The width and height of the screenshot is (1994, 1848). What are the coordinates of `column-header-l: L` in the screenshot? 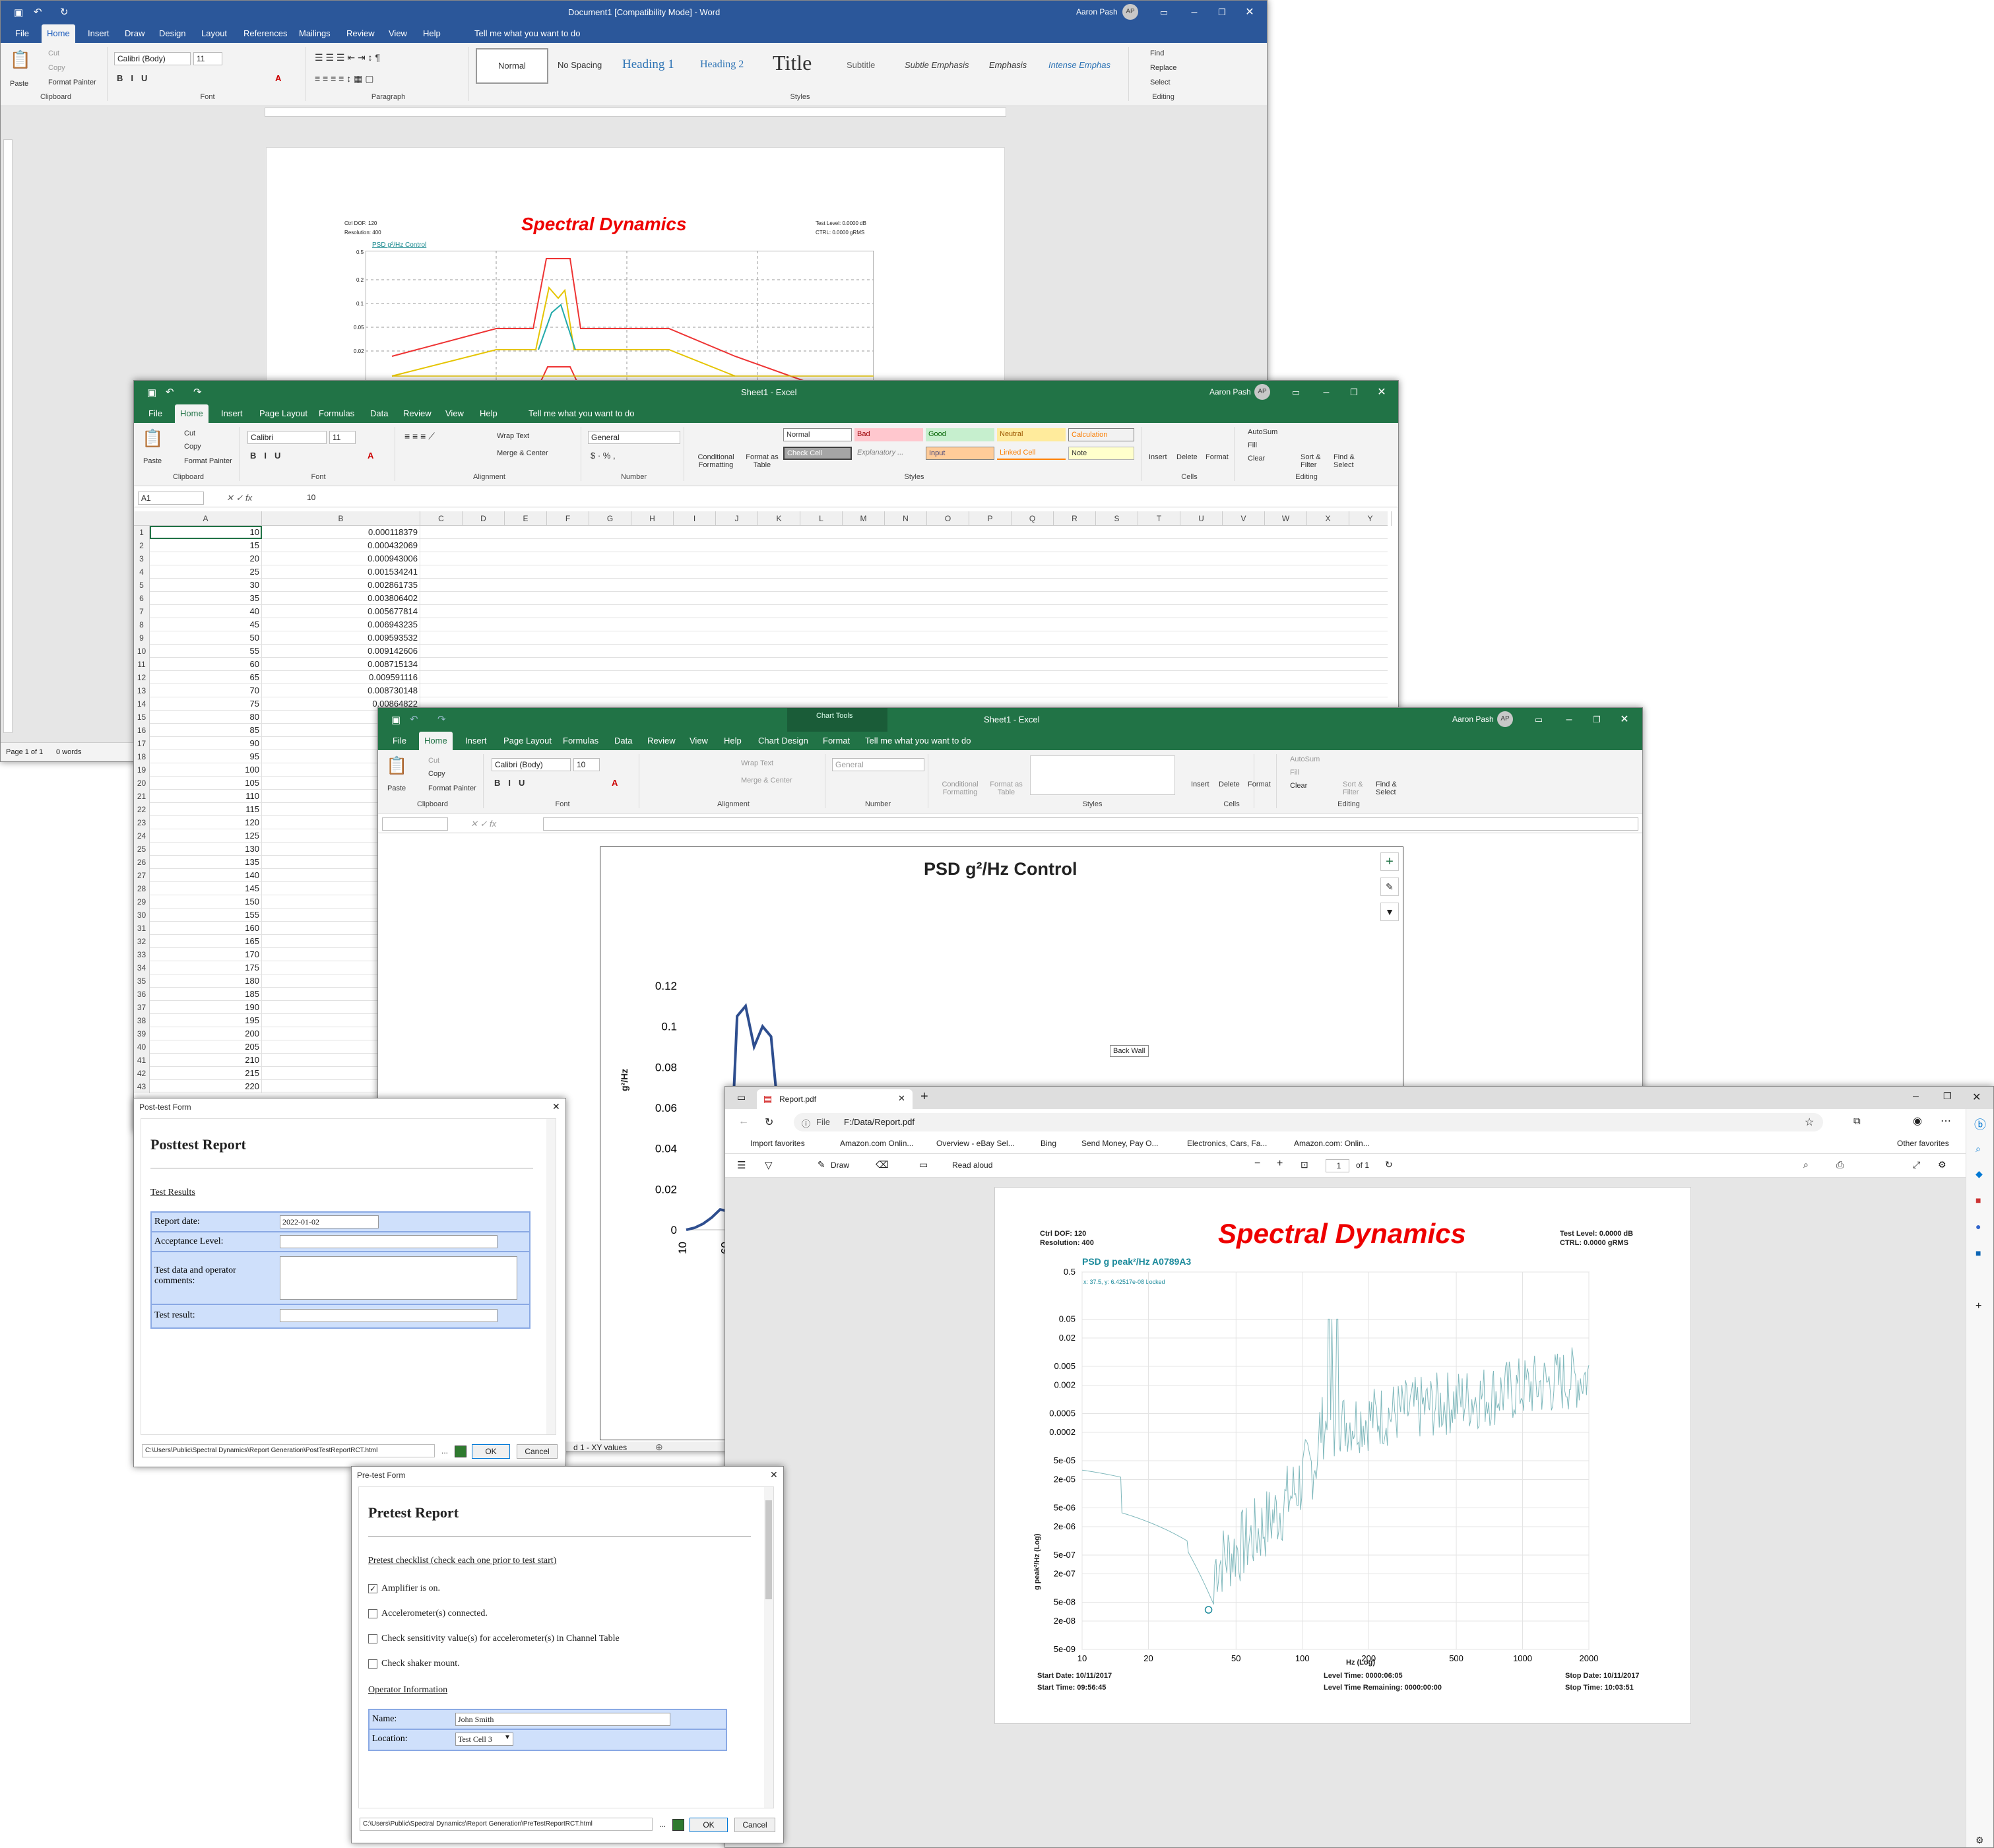 It's located at (821, 518).